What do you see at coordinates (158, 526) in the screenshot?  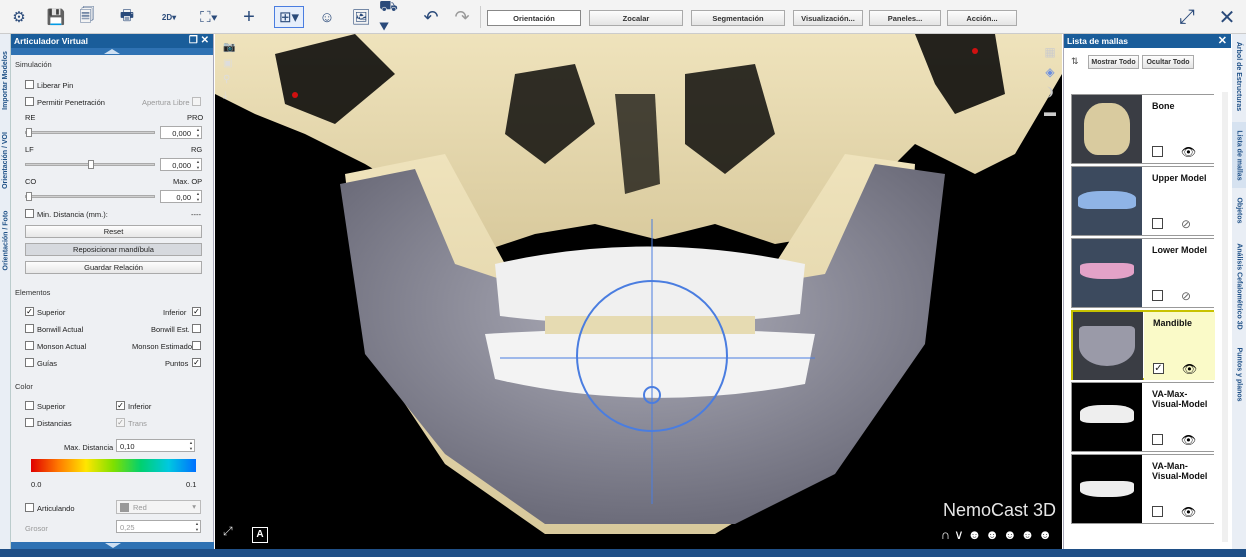 I see `grosor-input: 0,25` at bounding box center [158, 526].